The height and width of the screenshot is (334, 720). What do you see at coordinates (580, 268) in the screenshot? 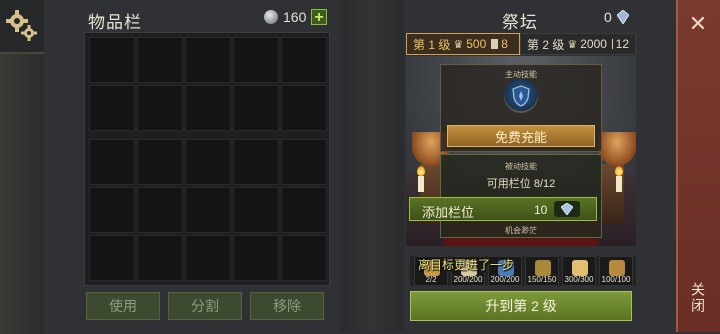
I see `candle-icon` at bounding box center [580, 268].